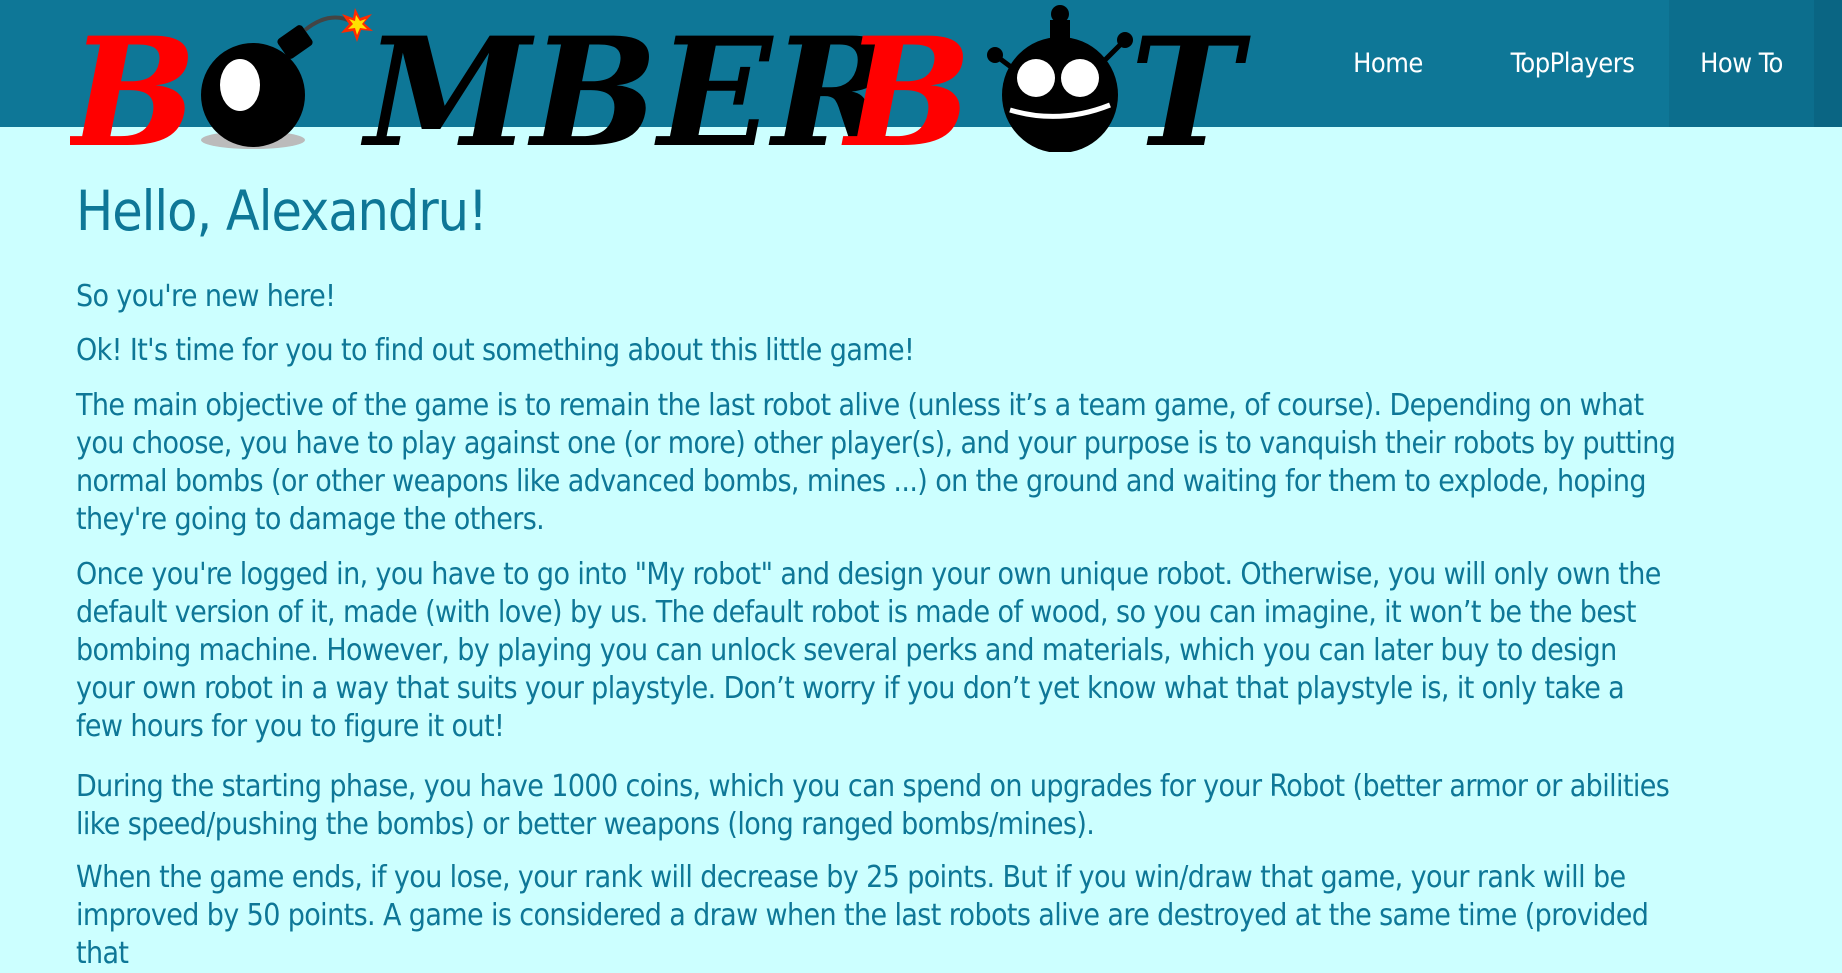  I want to click on main-nav: Home TopPlayers How To, so click(1557, 63).